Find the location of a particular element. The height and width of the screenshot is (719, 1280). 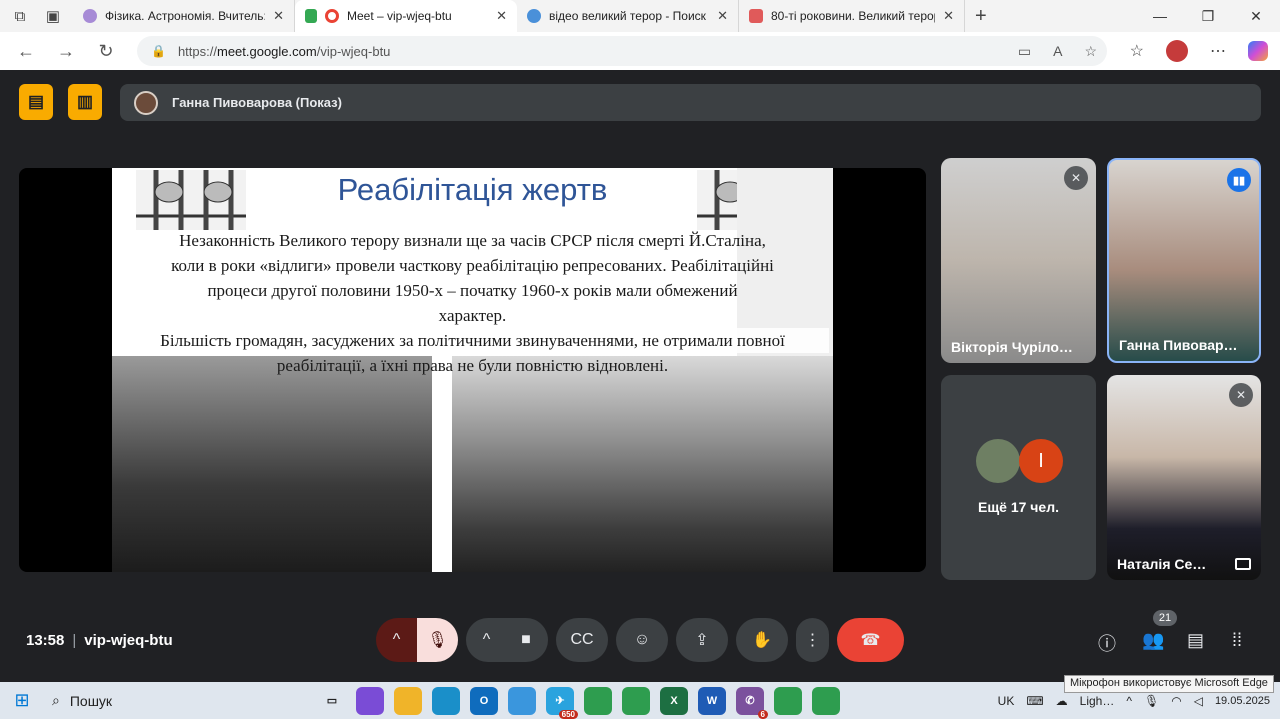

captions-button: CC is located at coordinates (582, 640).